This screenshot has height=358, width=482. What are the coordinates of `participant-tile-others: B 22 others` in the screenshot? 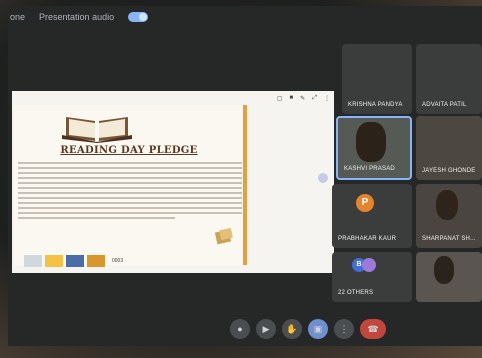 It's located at (372, 277).